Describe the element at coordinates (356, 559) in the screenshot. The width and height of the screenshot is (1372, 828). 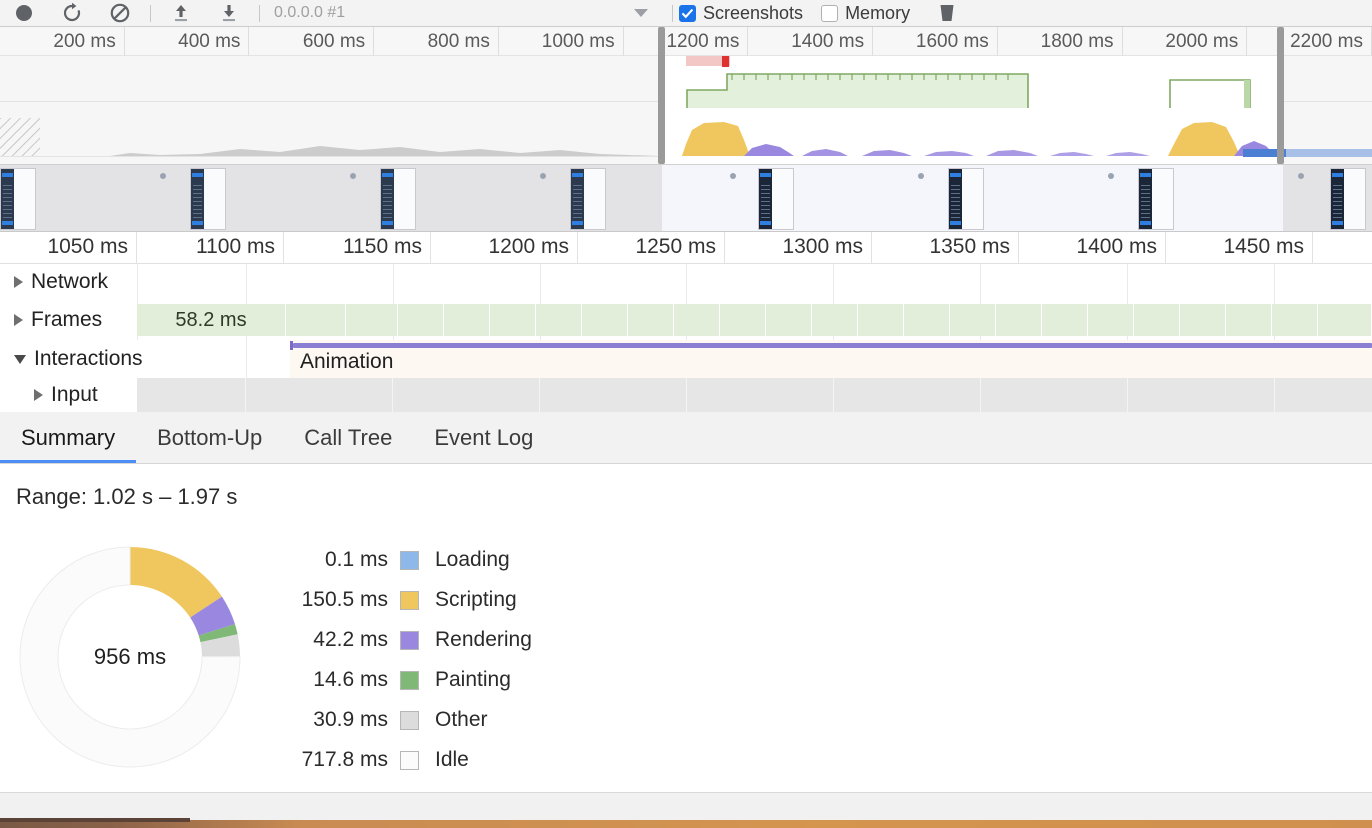
I see `legend-value: 0.1 ms` at that location.